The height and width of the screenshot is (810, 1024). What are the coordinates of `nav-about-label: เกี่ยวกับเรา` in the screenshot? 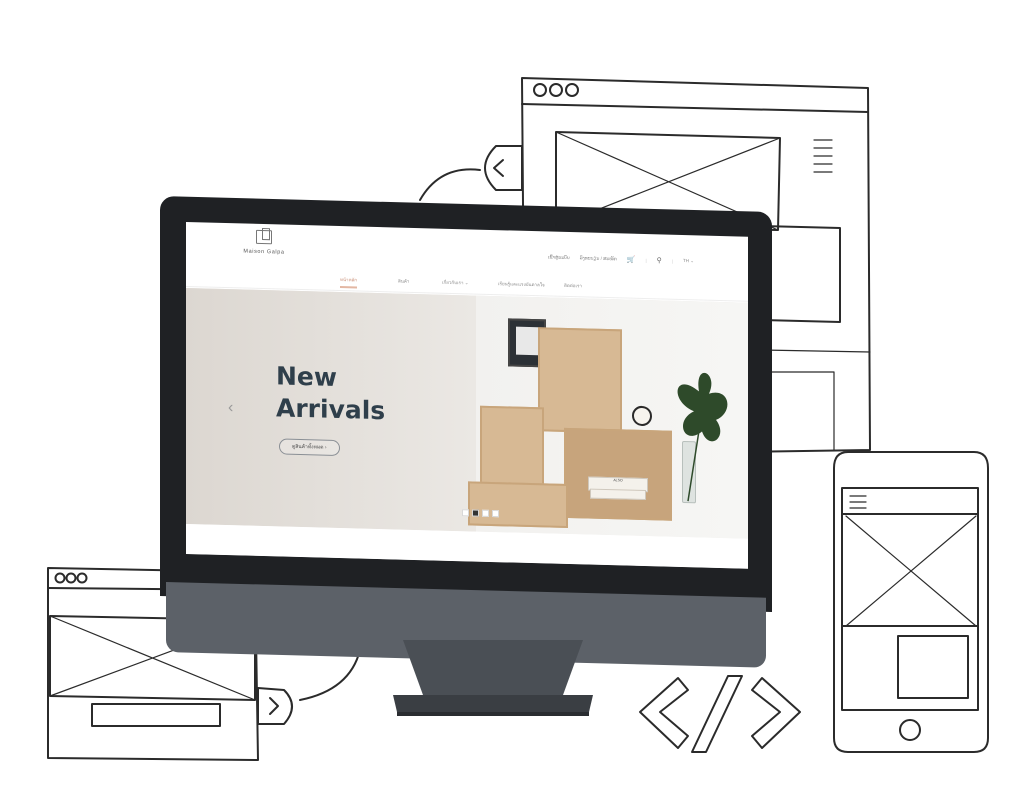 It's located at (453, 282).